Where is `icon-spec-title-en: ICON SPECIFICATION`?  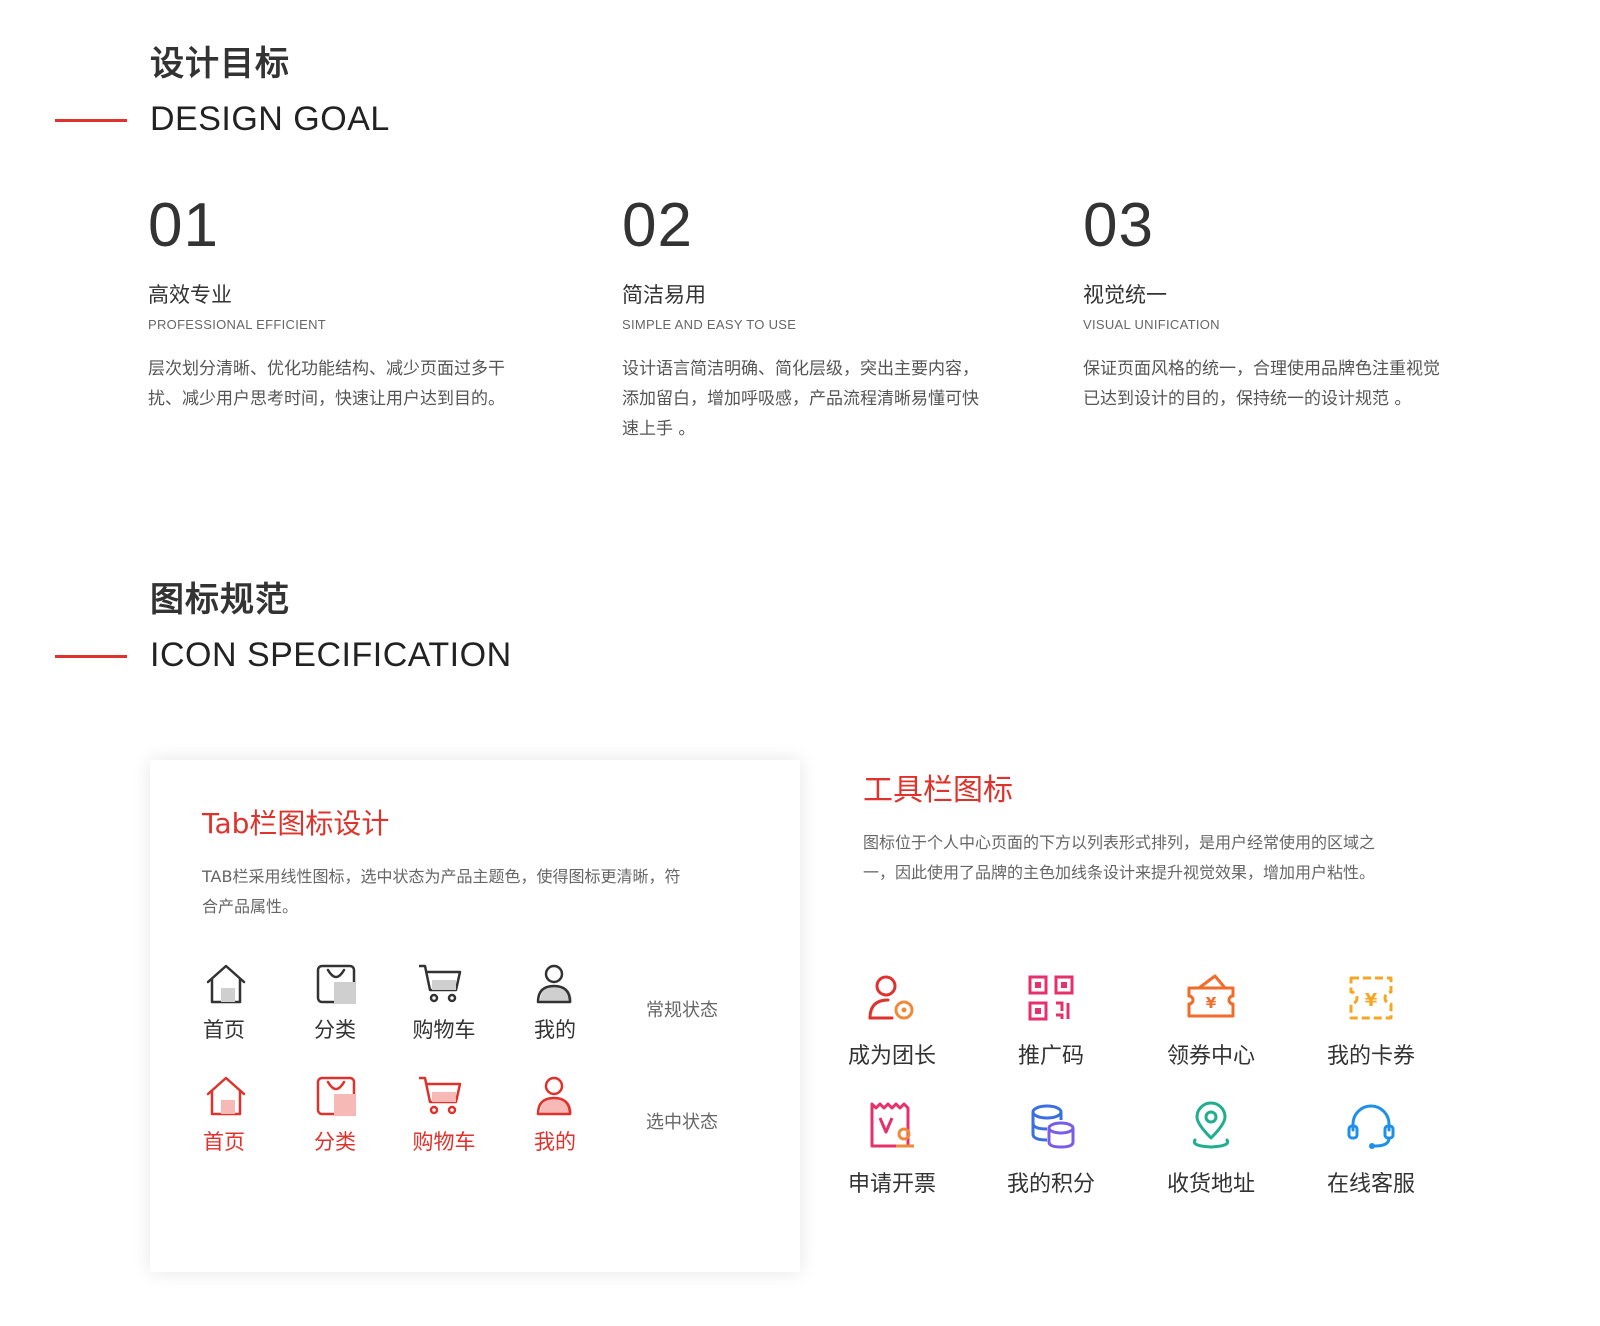
icon-spec-title-en: ICON SPECIFICATION is located at coordinates (331, 655).